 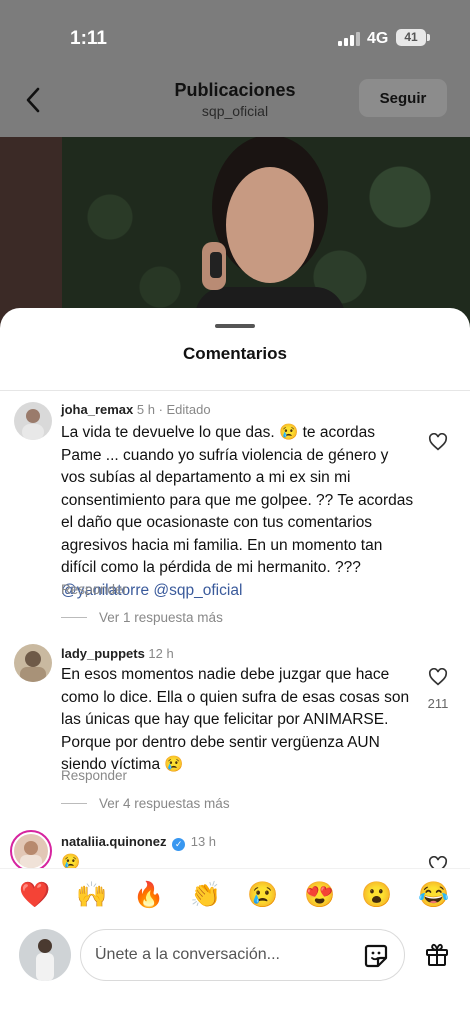 I want to click on status-time: 1:11, so click(x=88, y=38).